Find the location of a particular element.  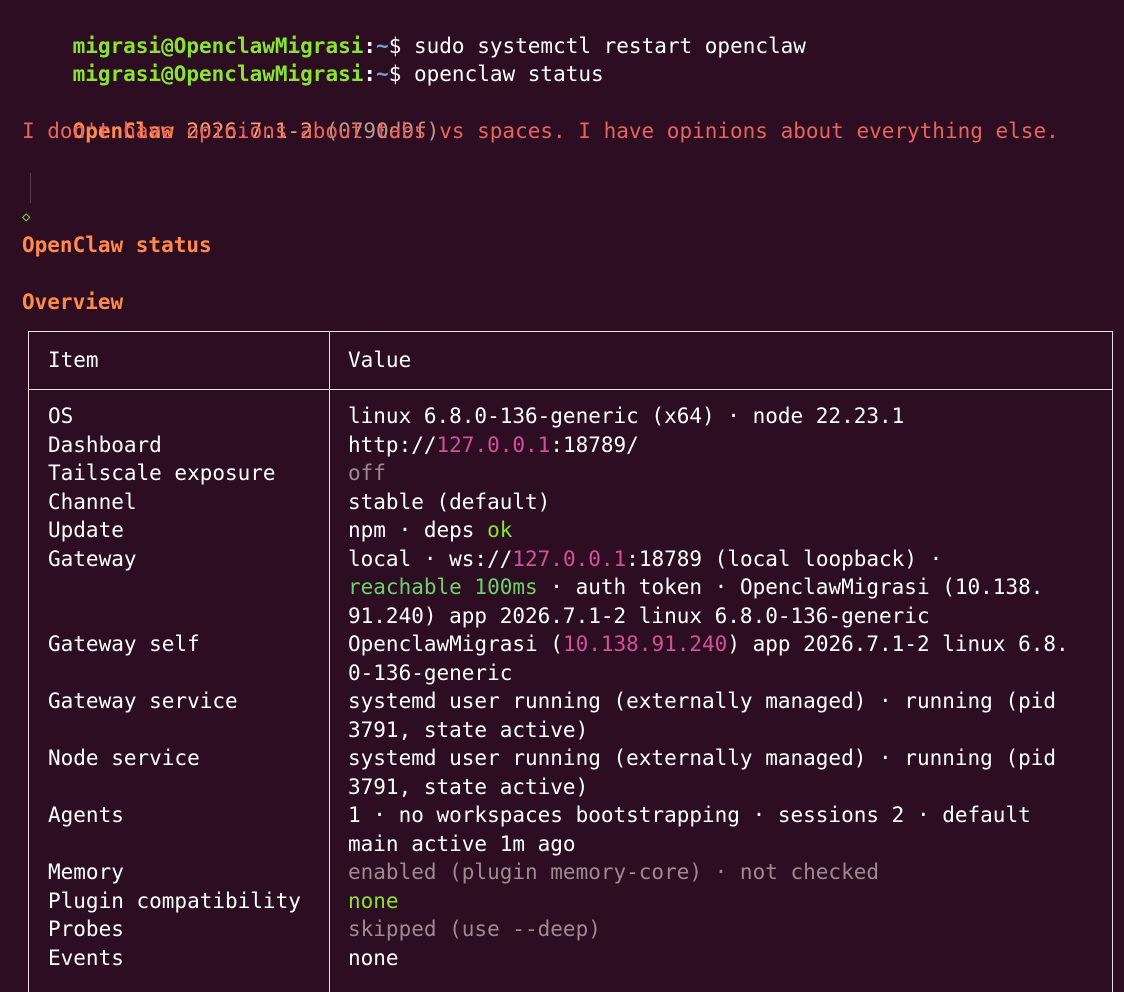

table-row: Update npm · deps ok is located at coordinates (570, 530).